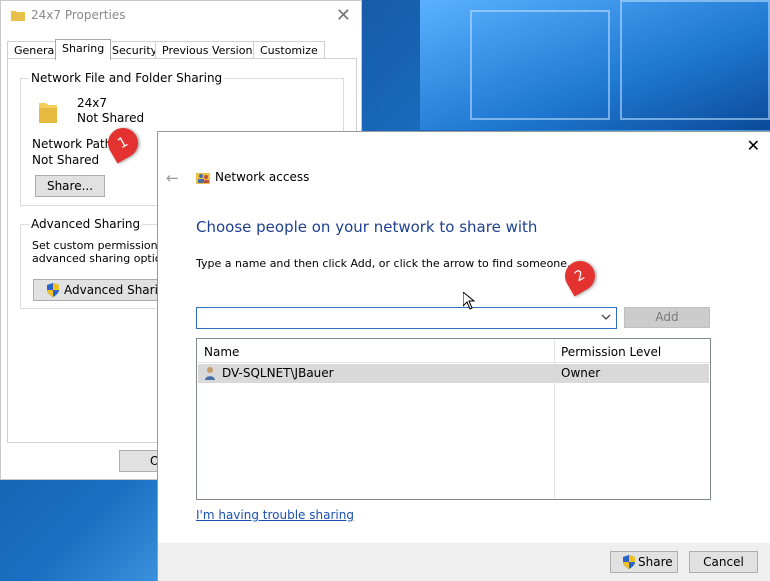  Describe the element at coordinates (611, 352) in the screenshot. I see `column-permission-header: Permission Level` at that location.